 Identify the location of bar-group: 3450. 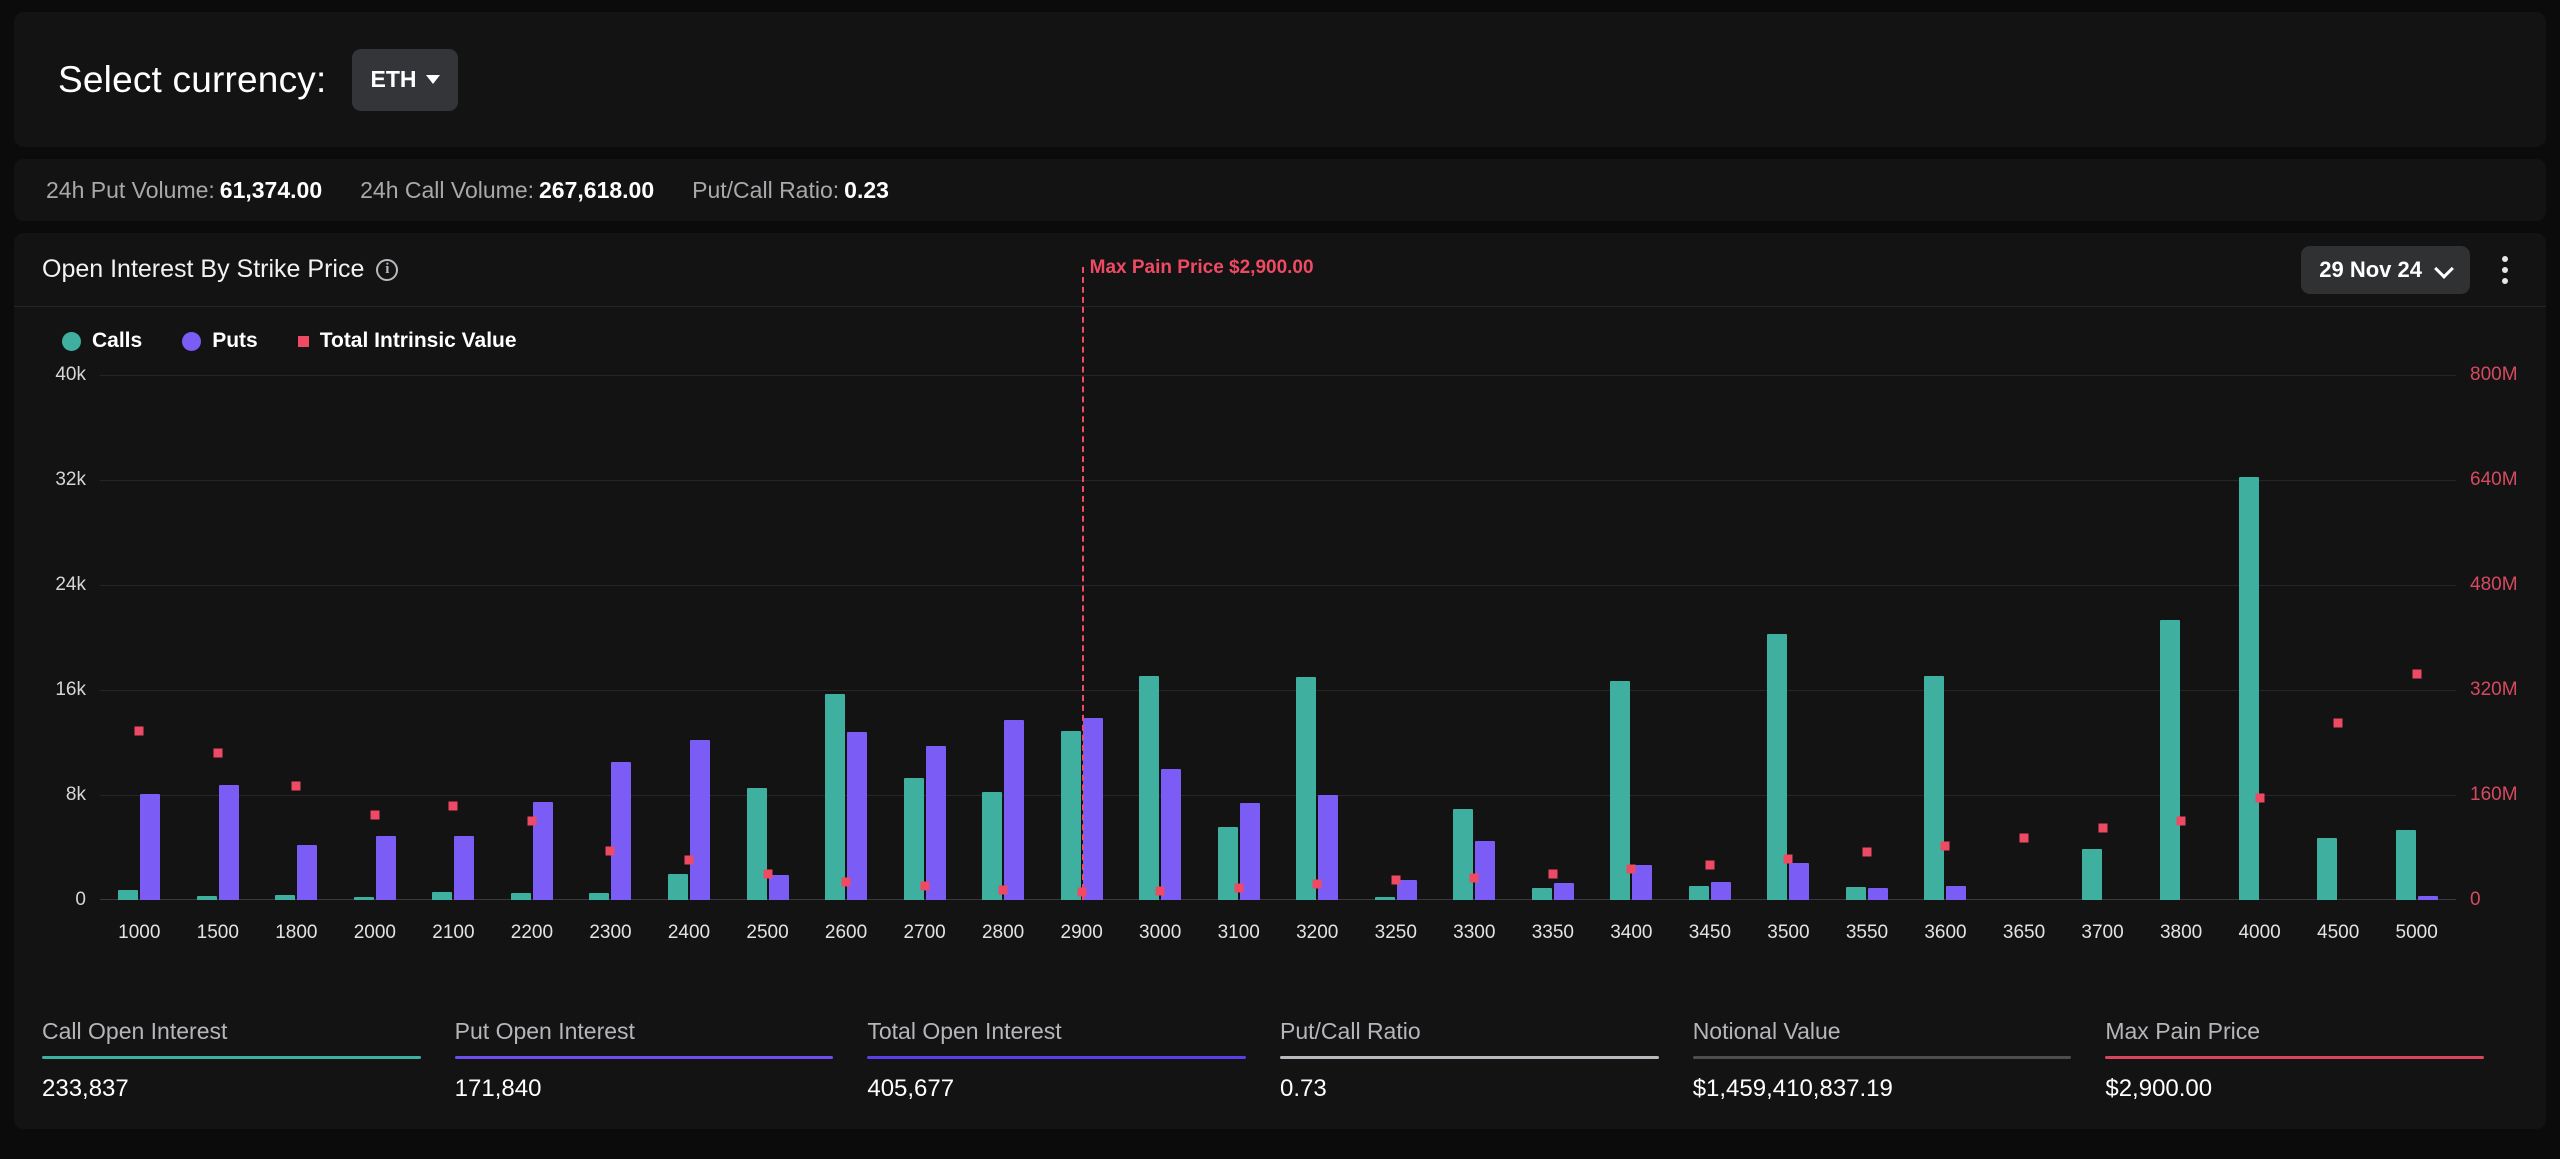
(1710, 659).